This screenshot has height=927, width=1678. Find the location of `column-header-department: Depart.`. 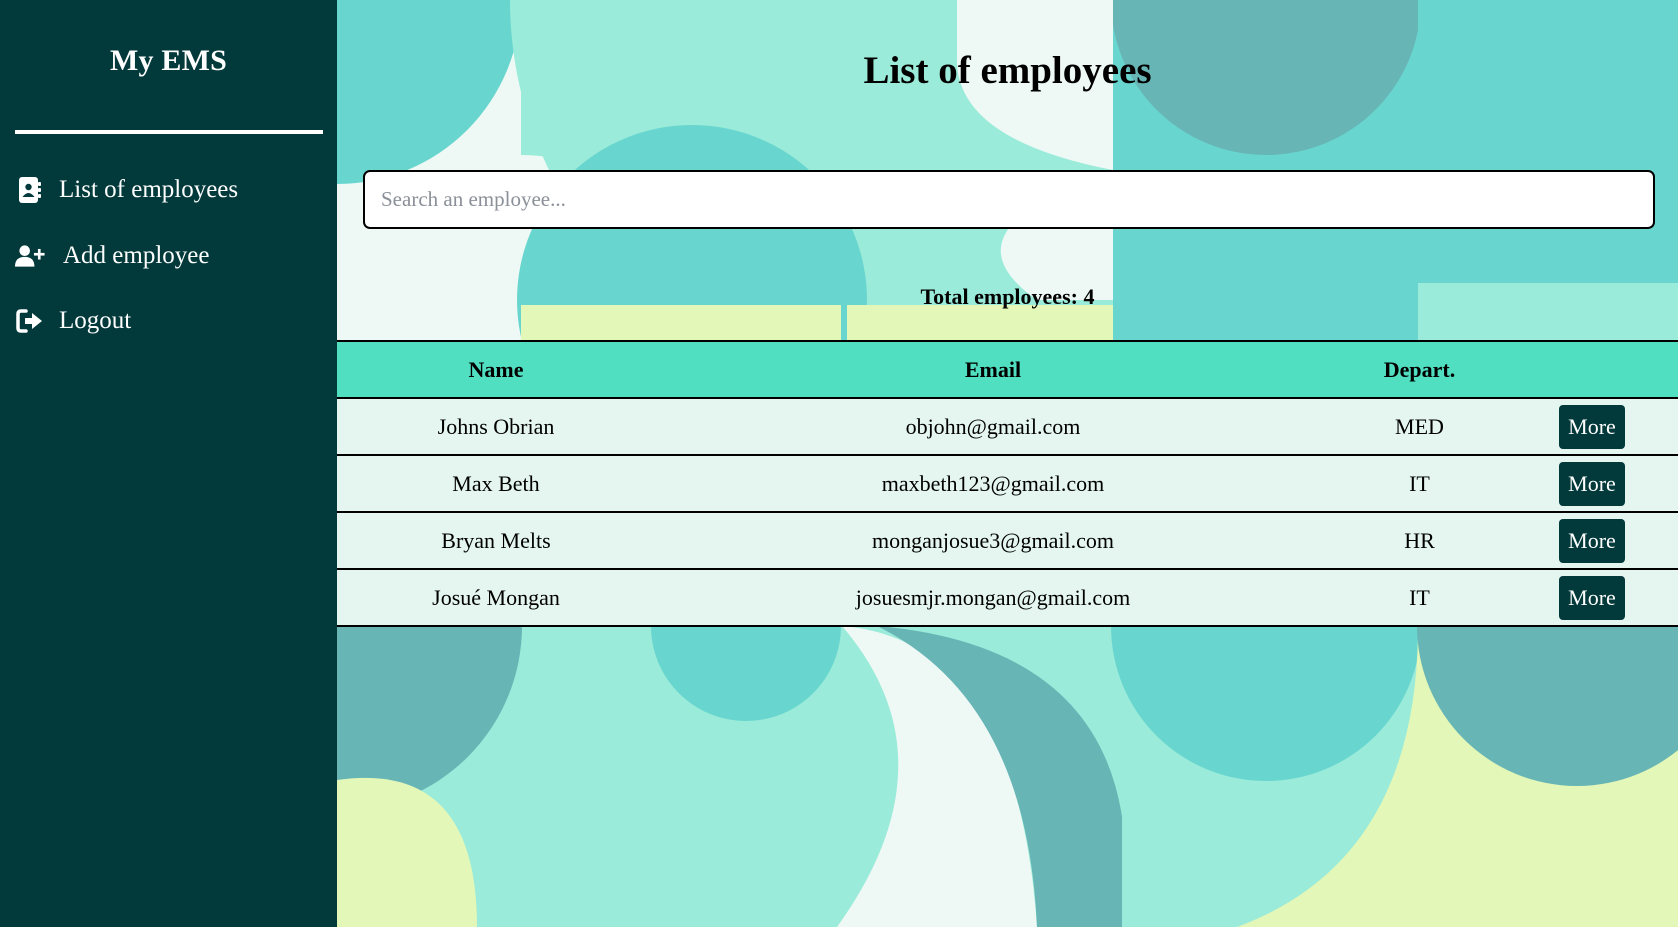

column-header-department: Depart. is located at coordinates (1419, 369).